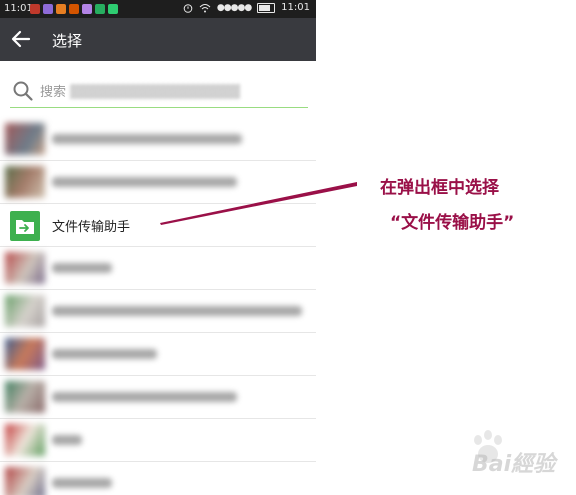 The height and width of the screenshot is (495, 576). I want to click on annotation-pointer, so click(258, 203).